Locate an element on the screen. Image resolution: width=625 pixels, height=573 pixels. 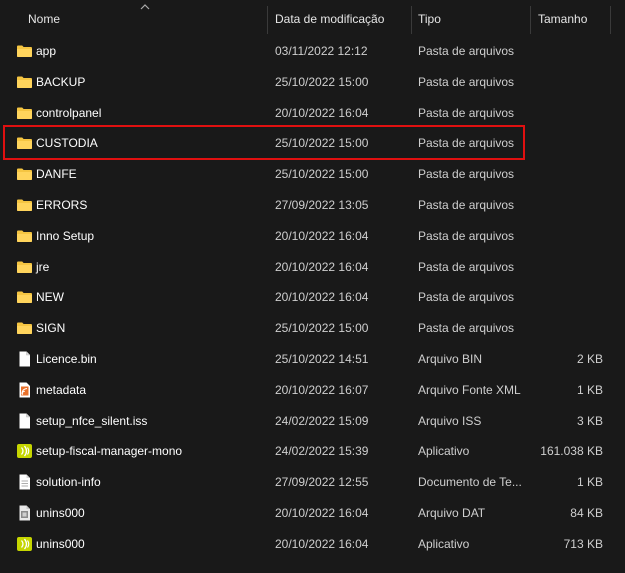
column-header-date: Data de modificação is located at coordinates (329, 18).